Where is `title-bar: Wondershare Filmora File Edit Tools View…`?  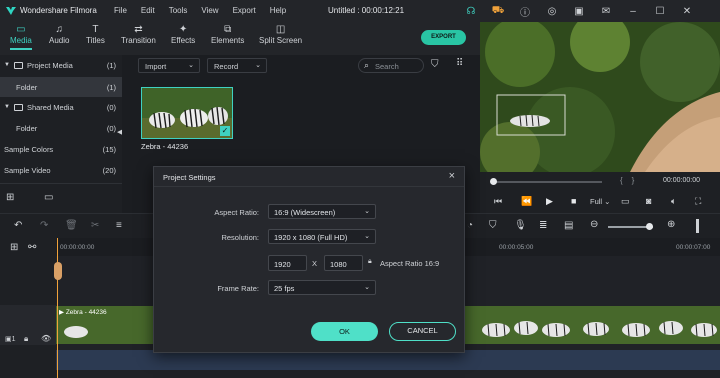
title-bar: Wondershare Filmora File Edit Tools View… is located at coordinates (360, 11).